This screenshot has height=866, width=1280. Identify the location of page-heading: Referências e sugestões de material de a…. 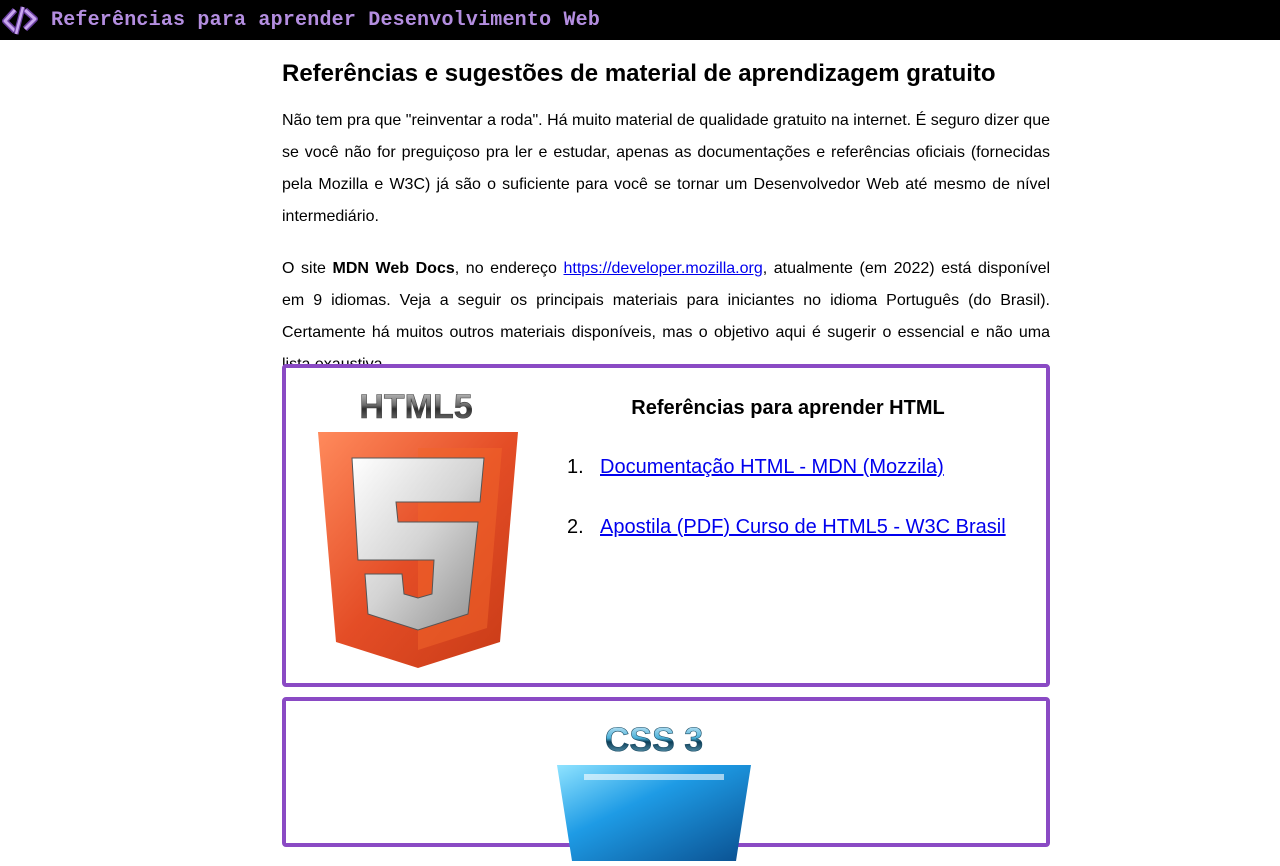
(639, 73).